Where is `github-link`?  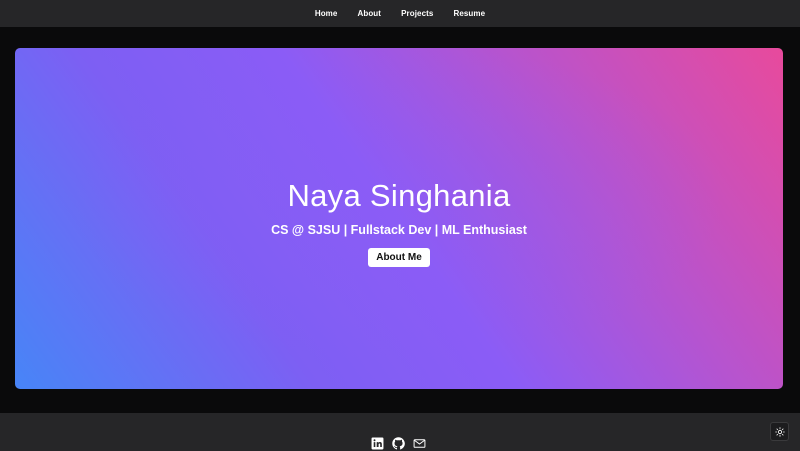
github-link is located at coordinates (398, 443).